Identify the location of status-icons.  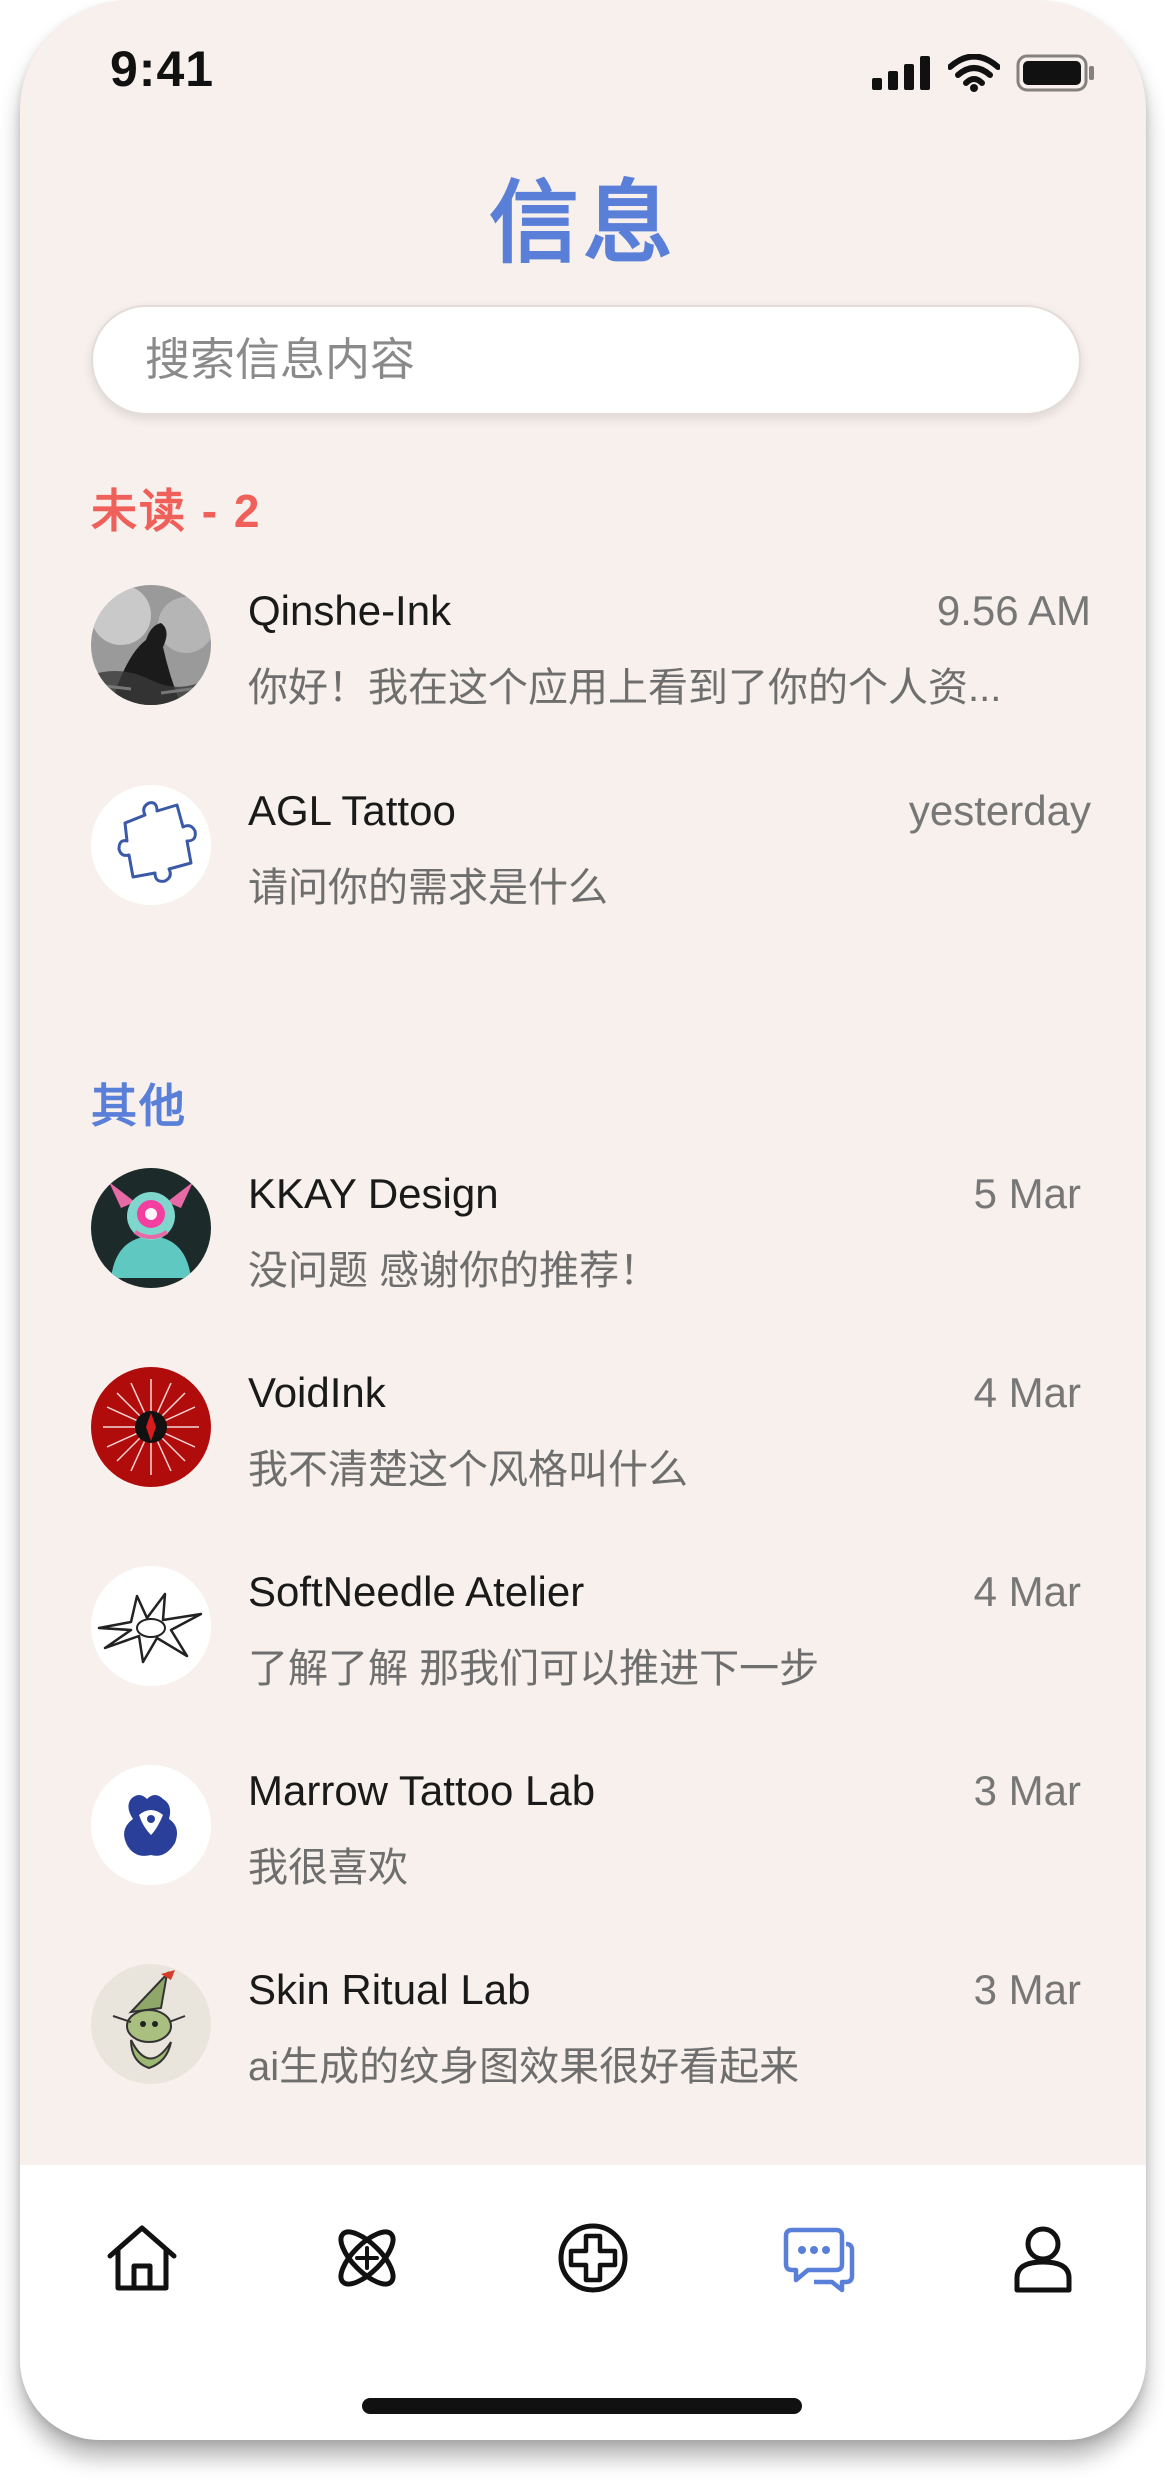
(984, 73).